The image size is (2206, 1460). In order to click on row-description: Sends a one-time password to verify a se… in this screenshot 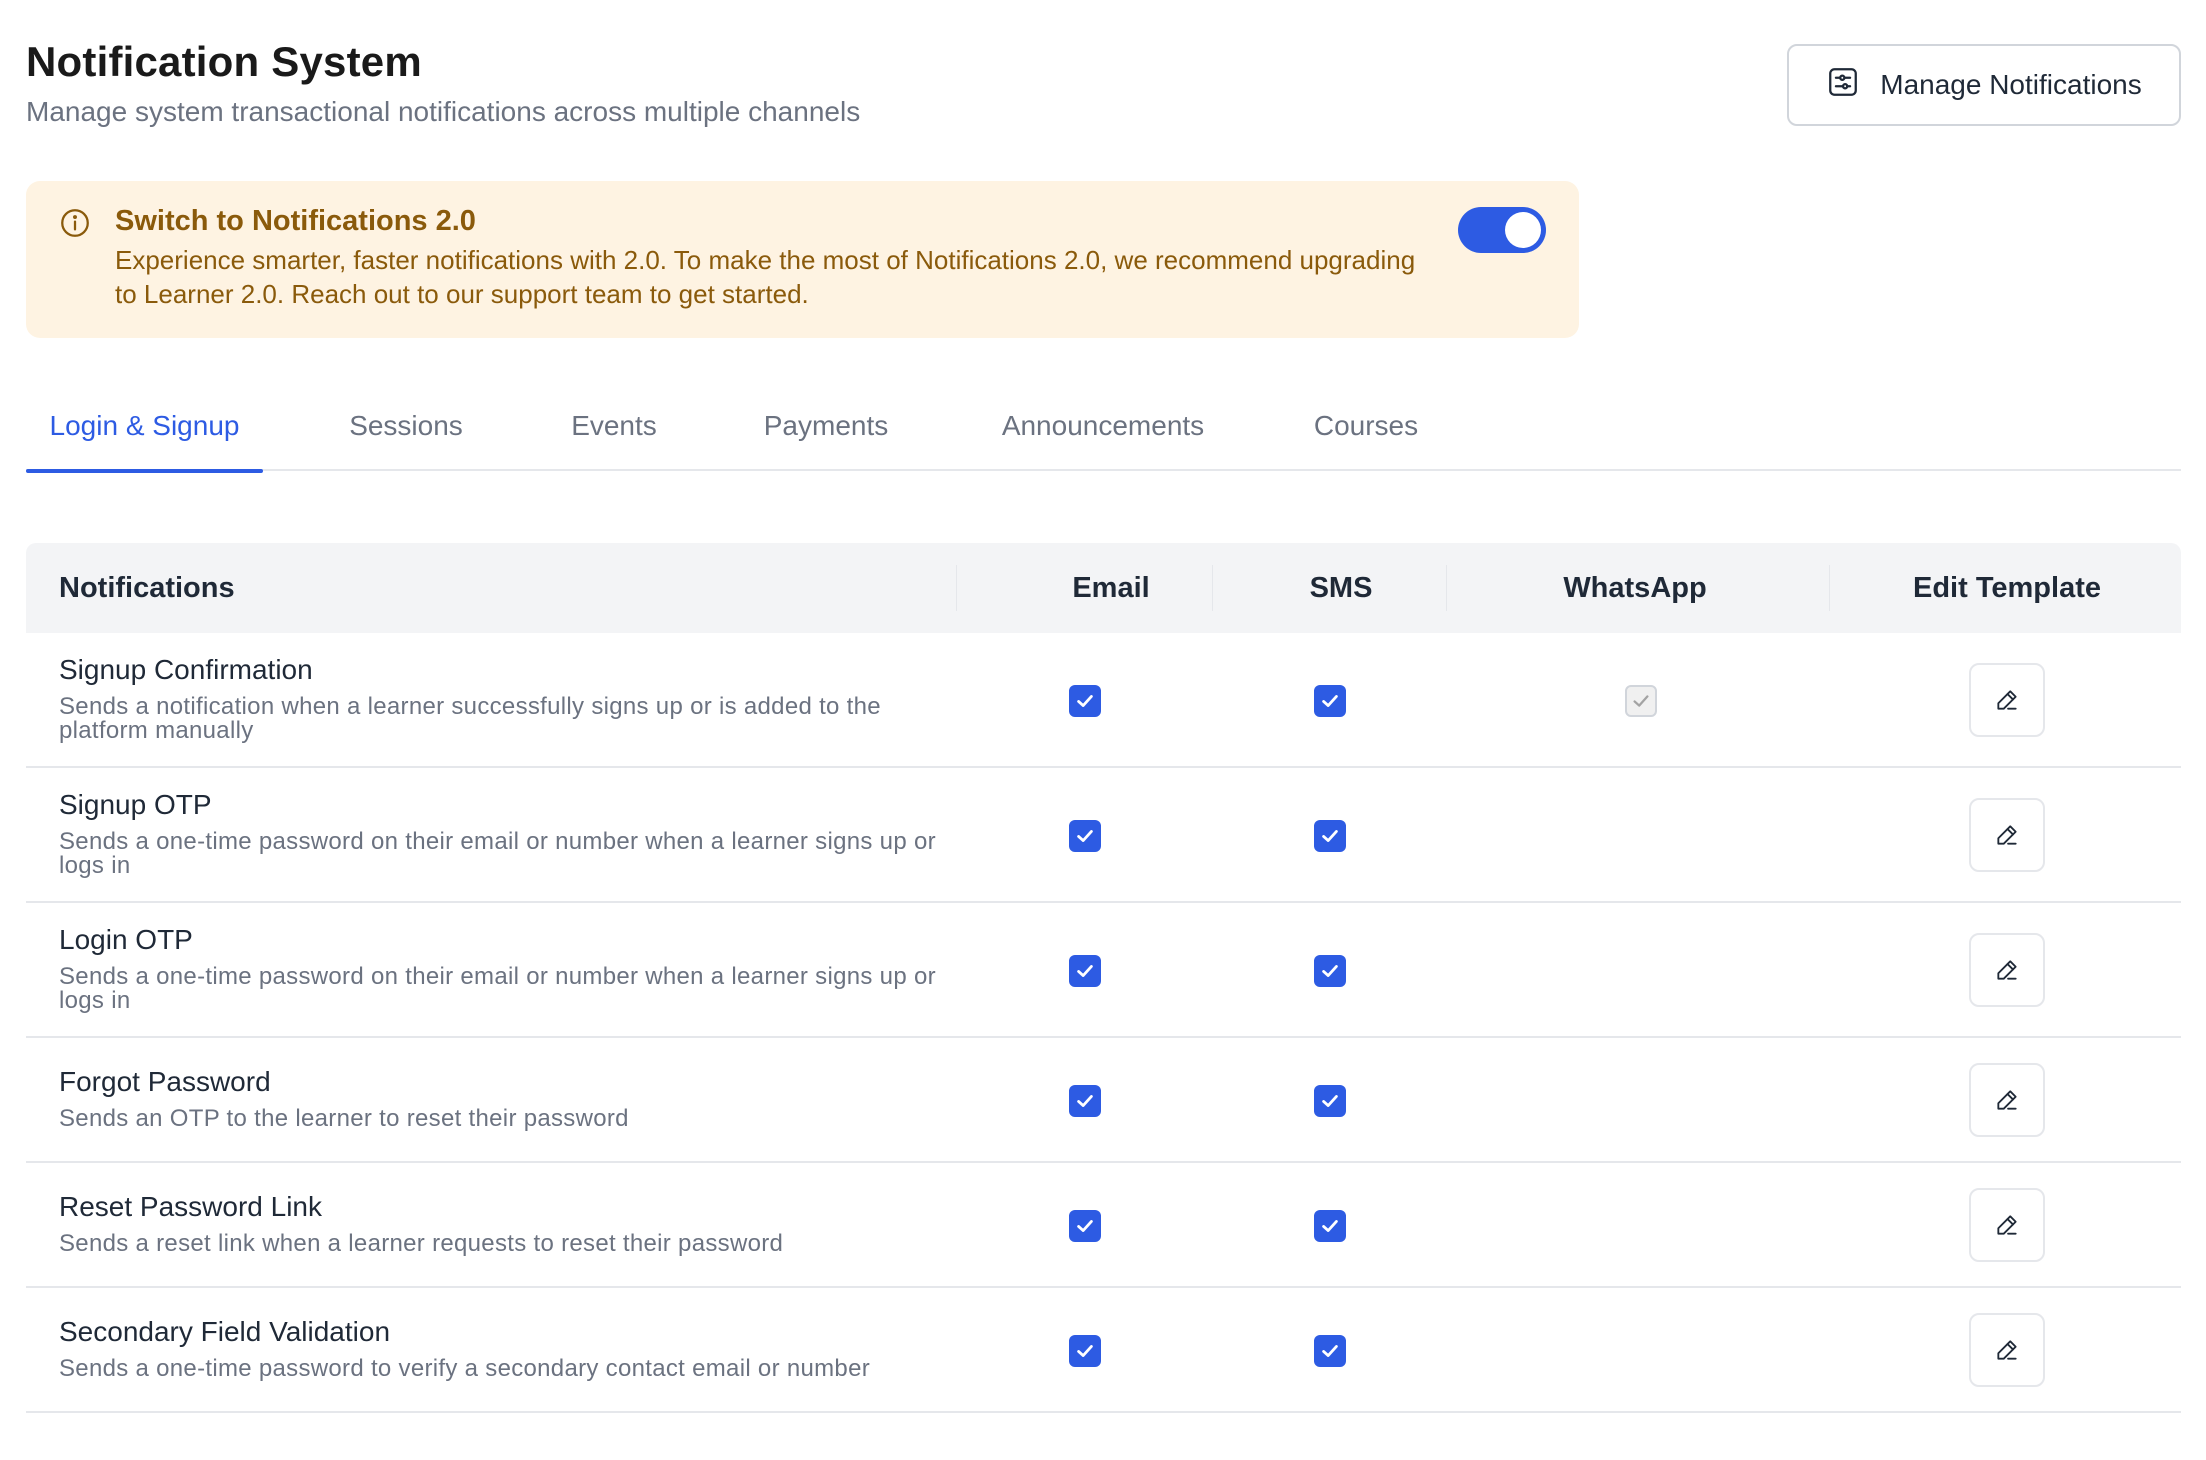, I will do `click(465, 1368)`.